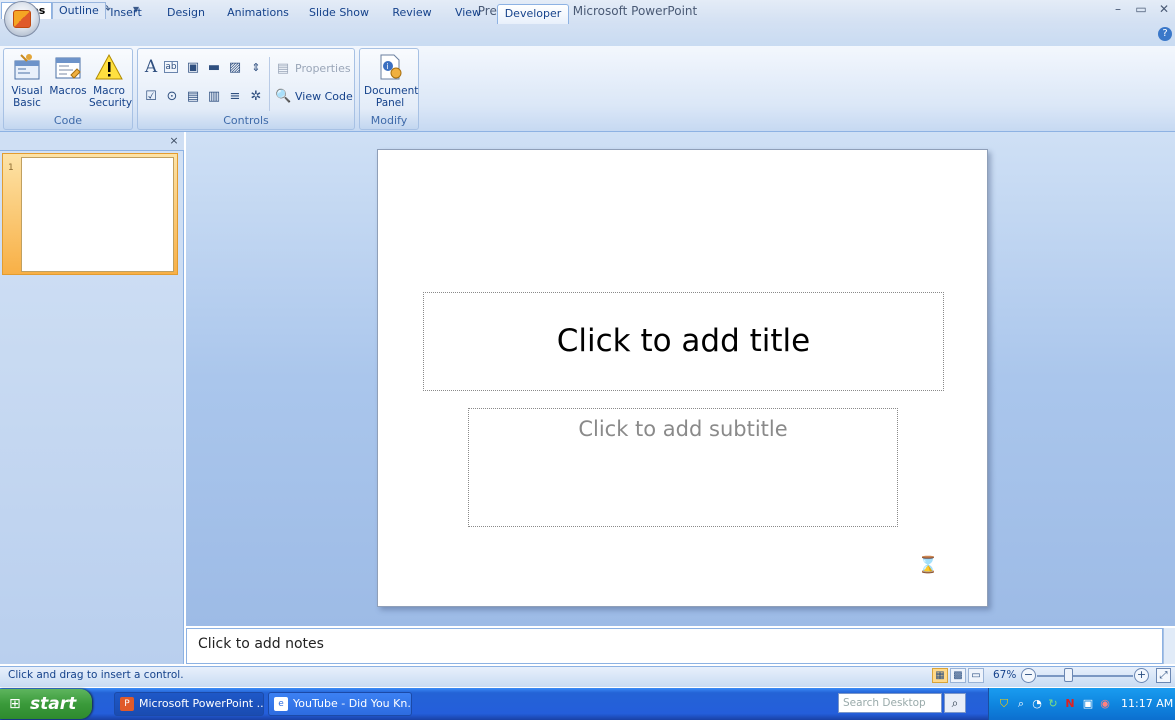  Describe the element at coordinates (1004, 675) in the screenshot. I see `zoom-level: 67%` at that location.